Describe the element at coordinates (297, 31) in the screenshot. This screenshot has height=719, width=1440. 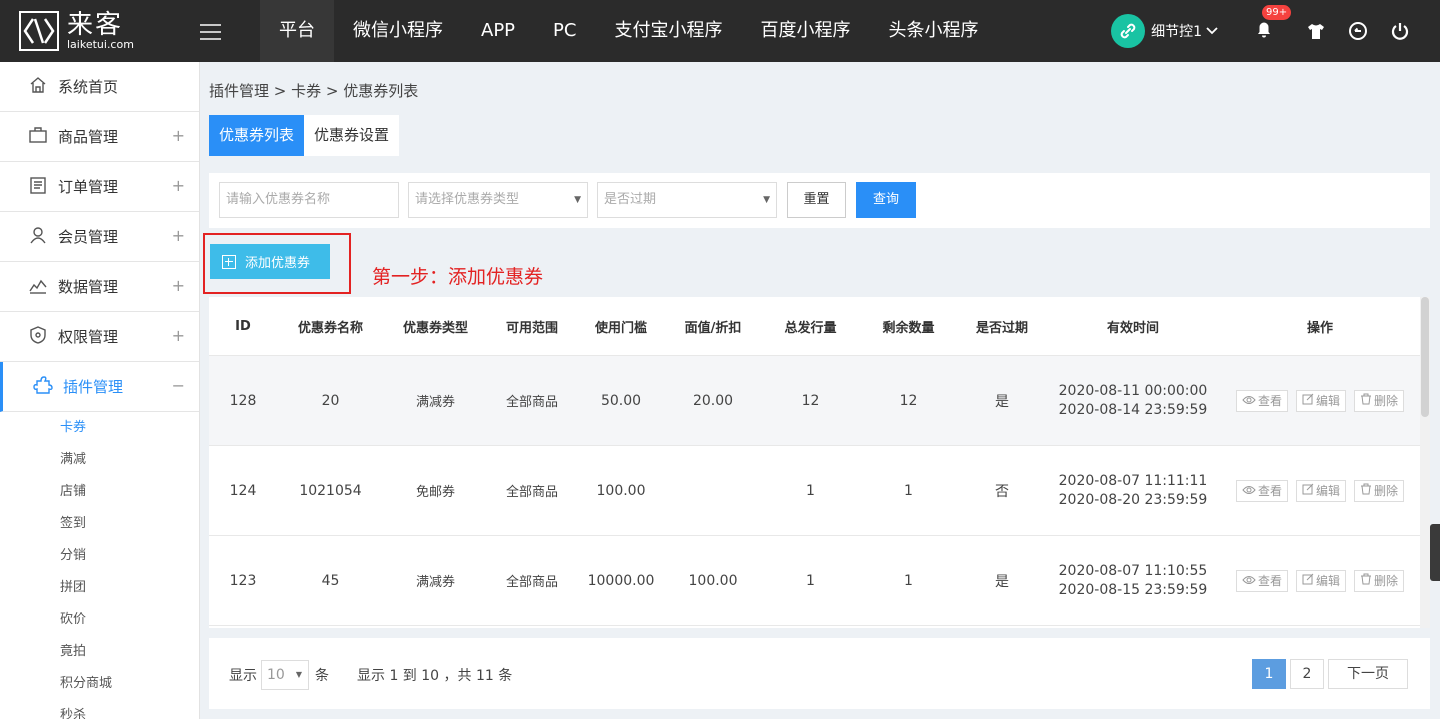
I see `topnav-platform: 平台` at that location.